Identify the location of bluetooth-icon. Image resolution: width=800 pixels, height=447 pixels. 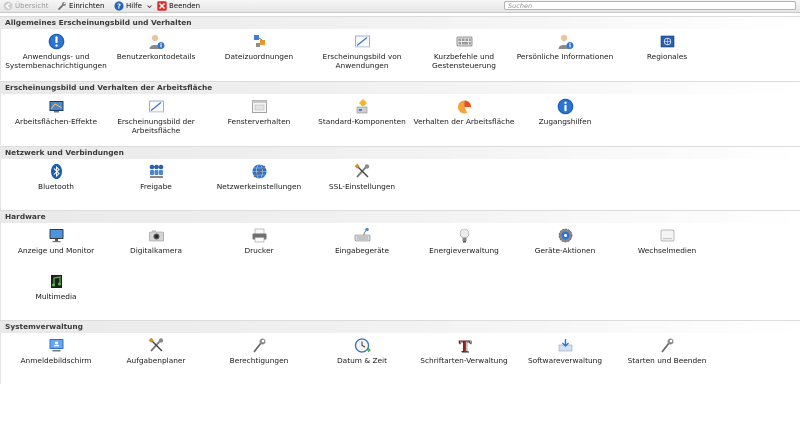
(56, 171).